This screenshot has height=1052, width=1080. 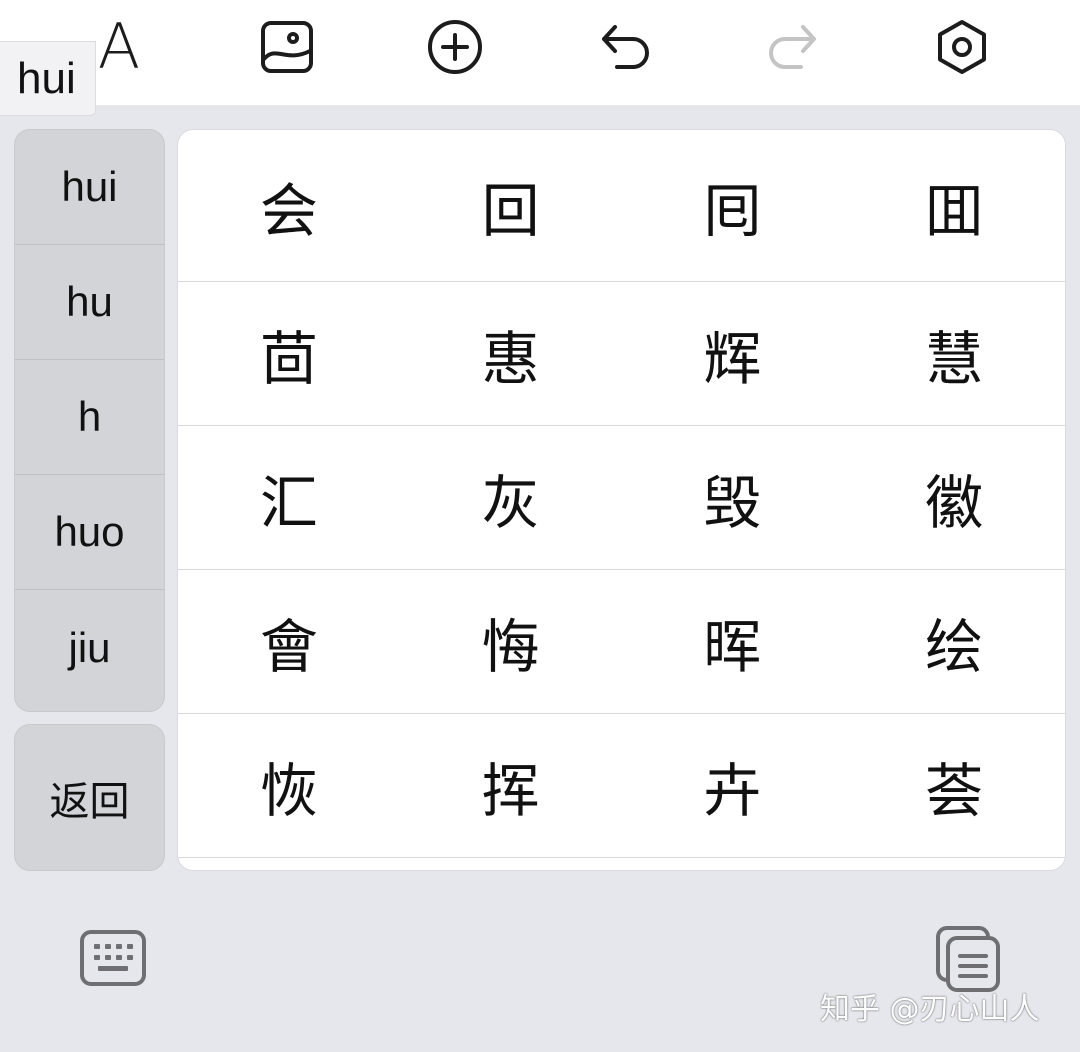 I want to click on candidate-row: 茴 惠 辉 慧, so click(x=621, y=354).